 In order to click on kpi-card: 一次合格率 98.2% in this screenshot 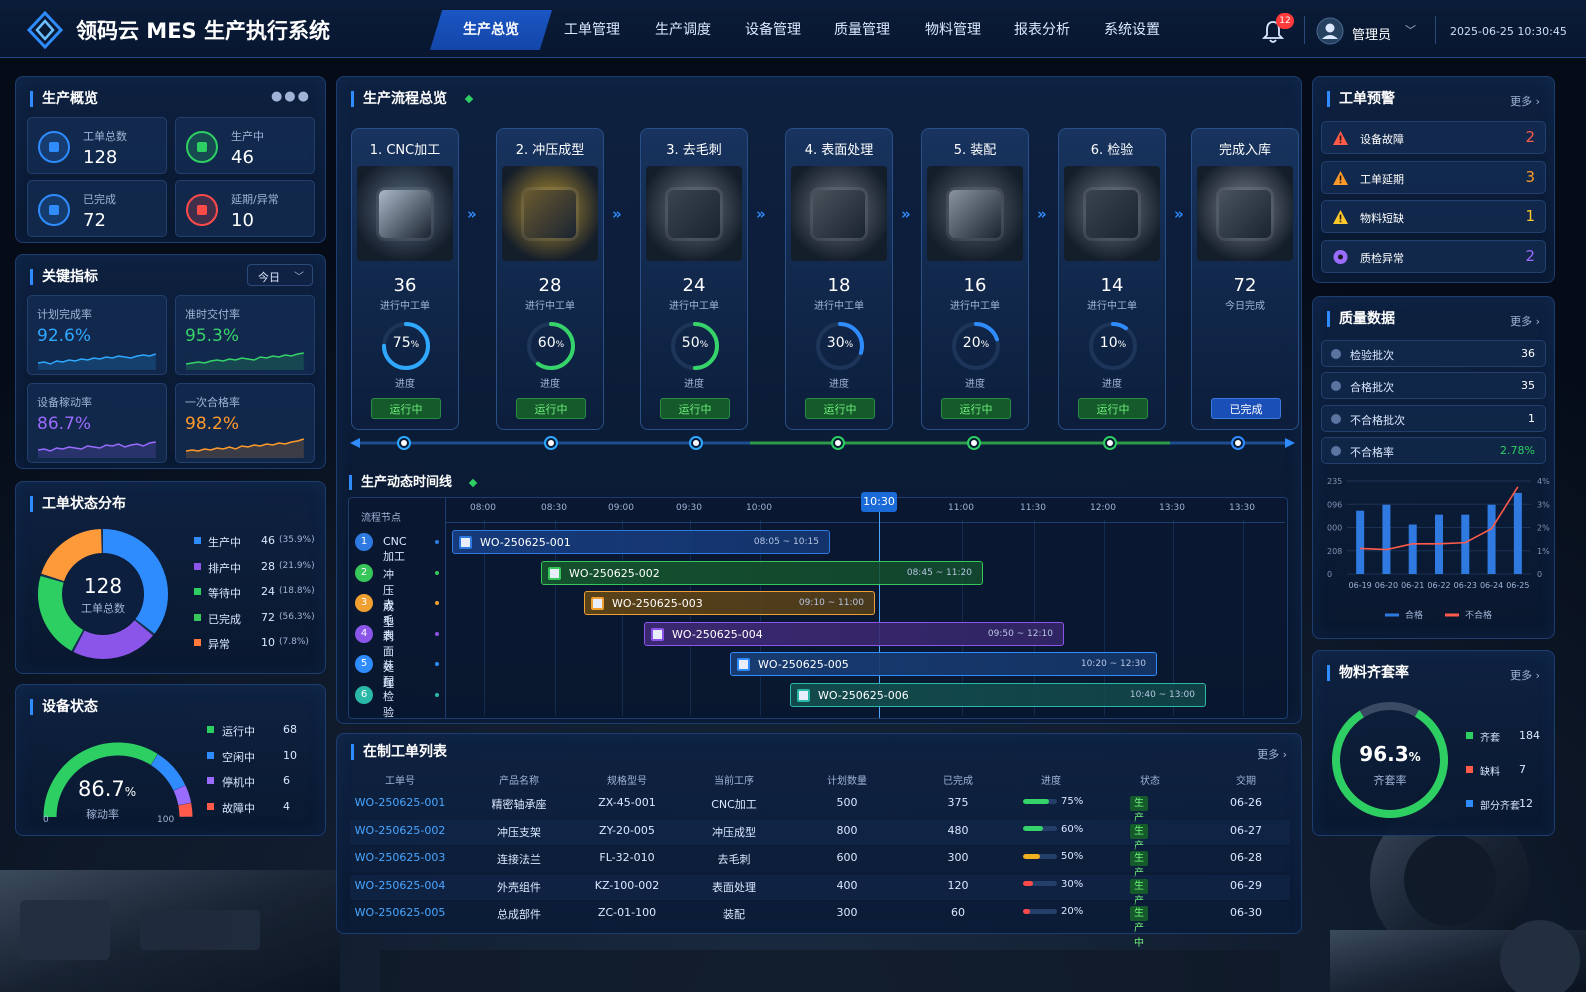, I will do `click(245, 423)`.